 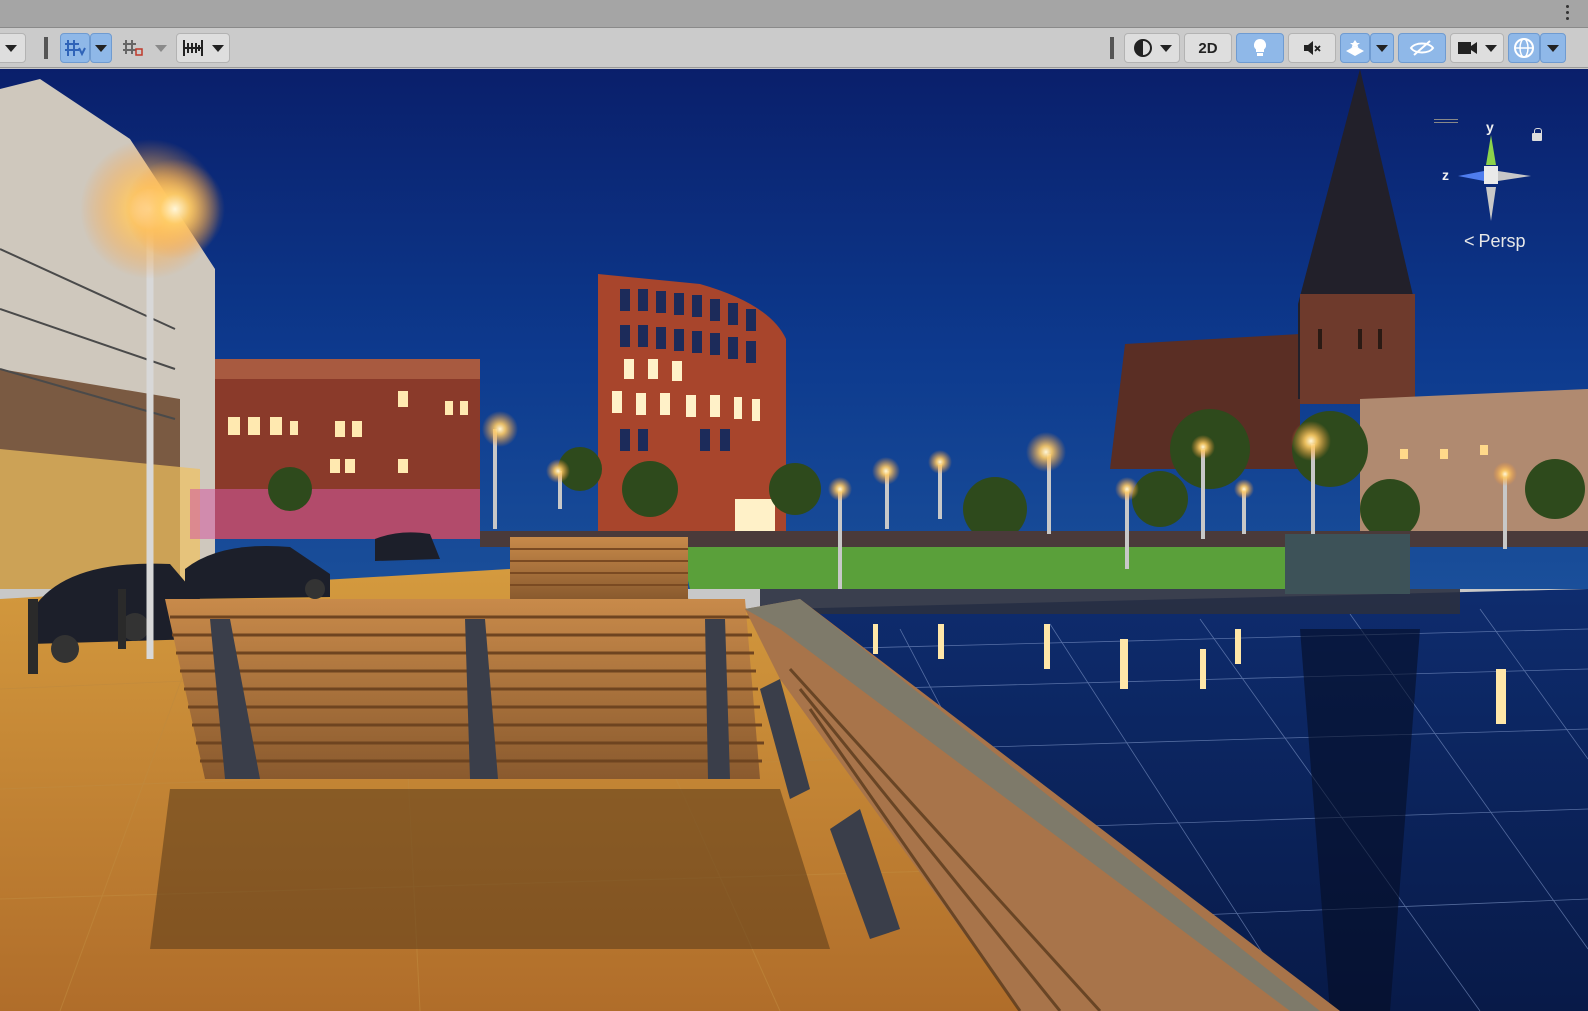 I want to click on grid-snap-icon, so click(x=75, y=48).